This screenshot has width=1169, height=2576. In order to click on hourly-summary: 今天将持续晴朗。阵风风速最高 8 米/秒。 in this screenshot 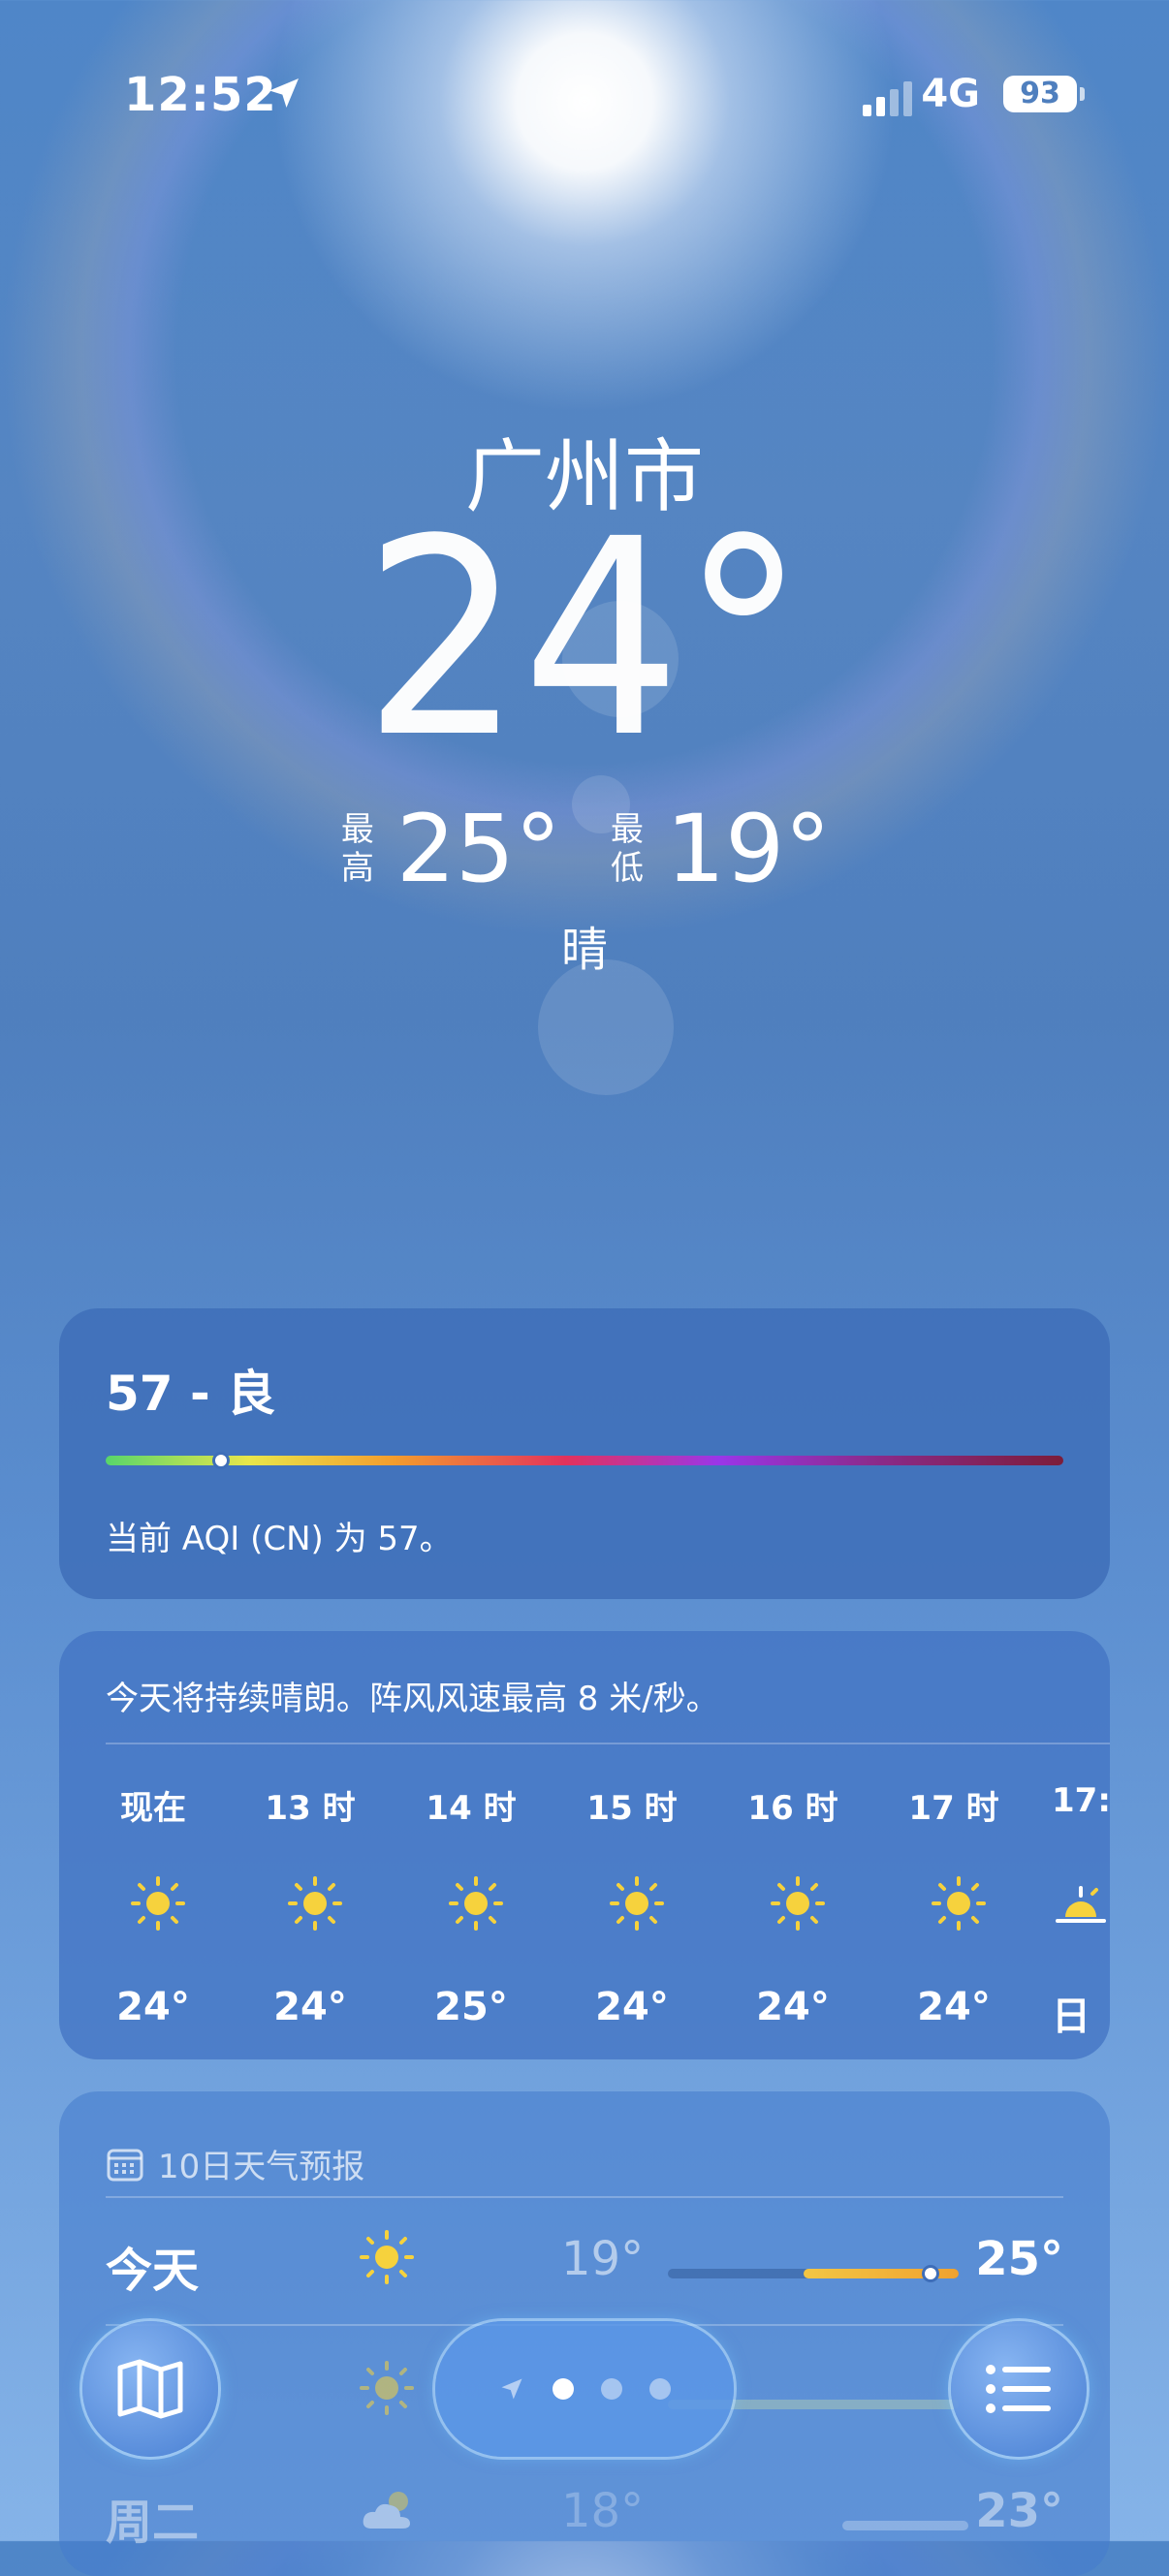, I will do `click(413, 1699)`.